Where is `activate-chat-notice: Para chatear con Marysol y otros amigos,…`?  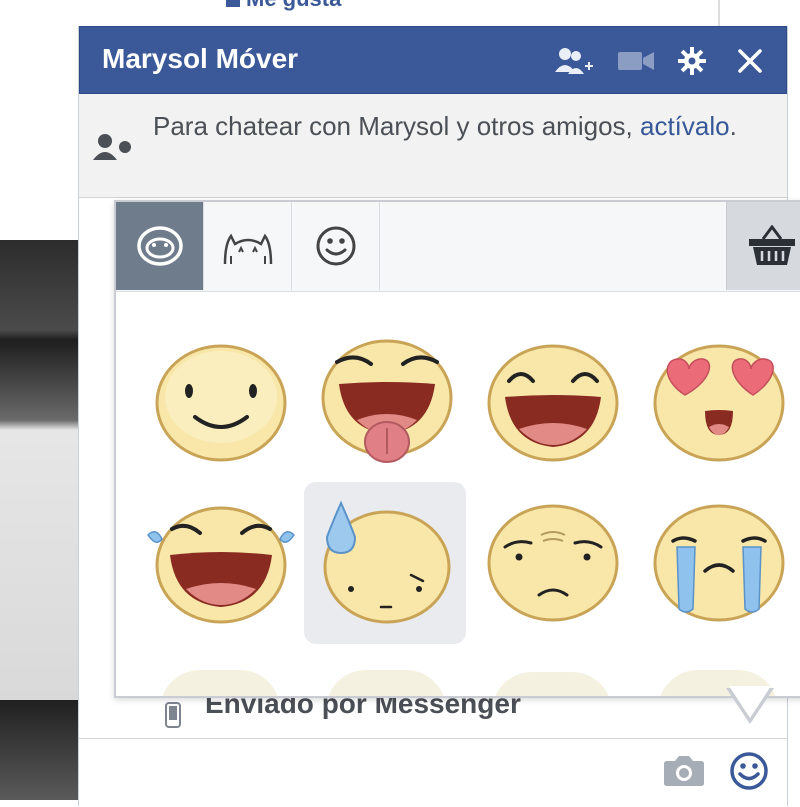 activate-chat-notice: Para chatear con Marysol y otros amigos,… is located at coordinates (433, 146).